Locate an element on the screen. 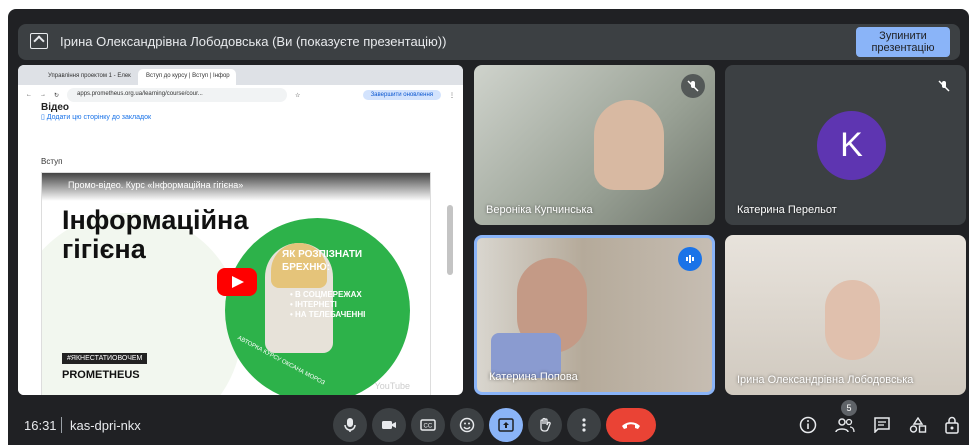  participant-tile: Вероніка Купчинська is located at coordinates (594, 145).